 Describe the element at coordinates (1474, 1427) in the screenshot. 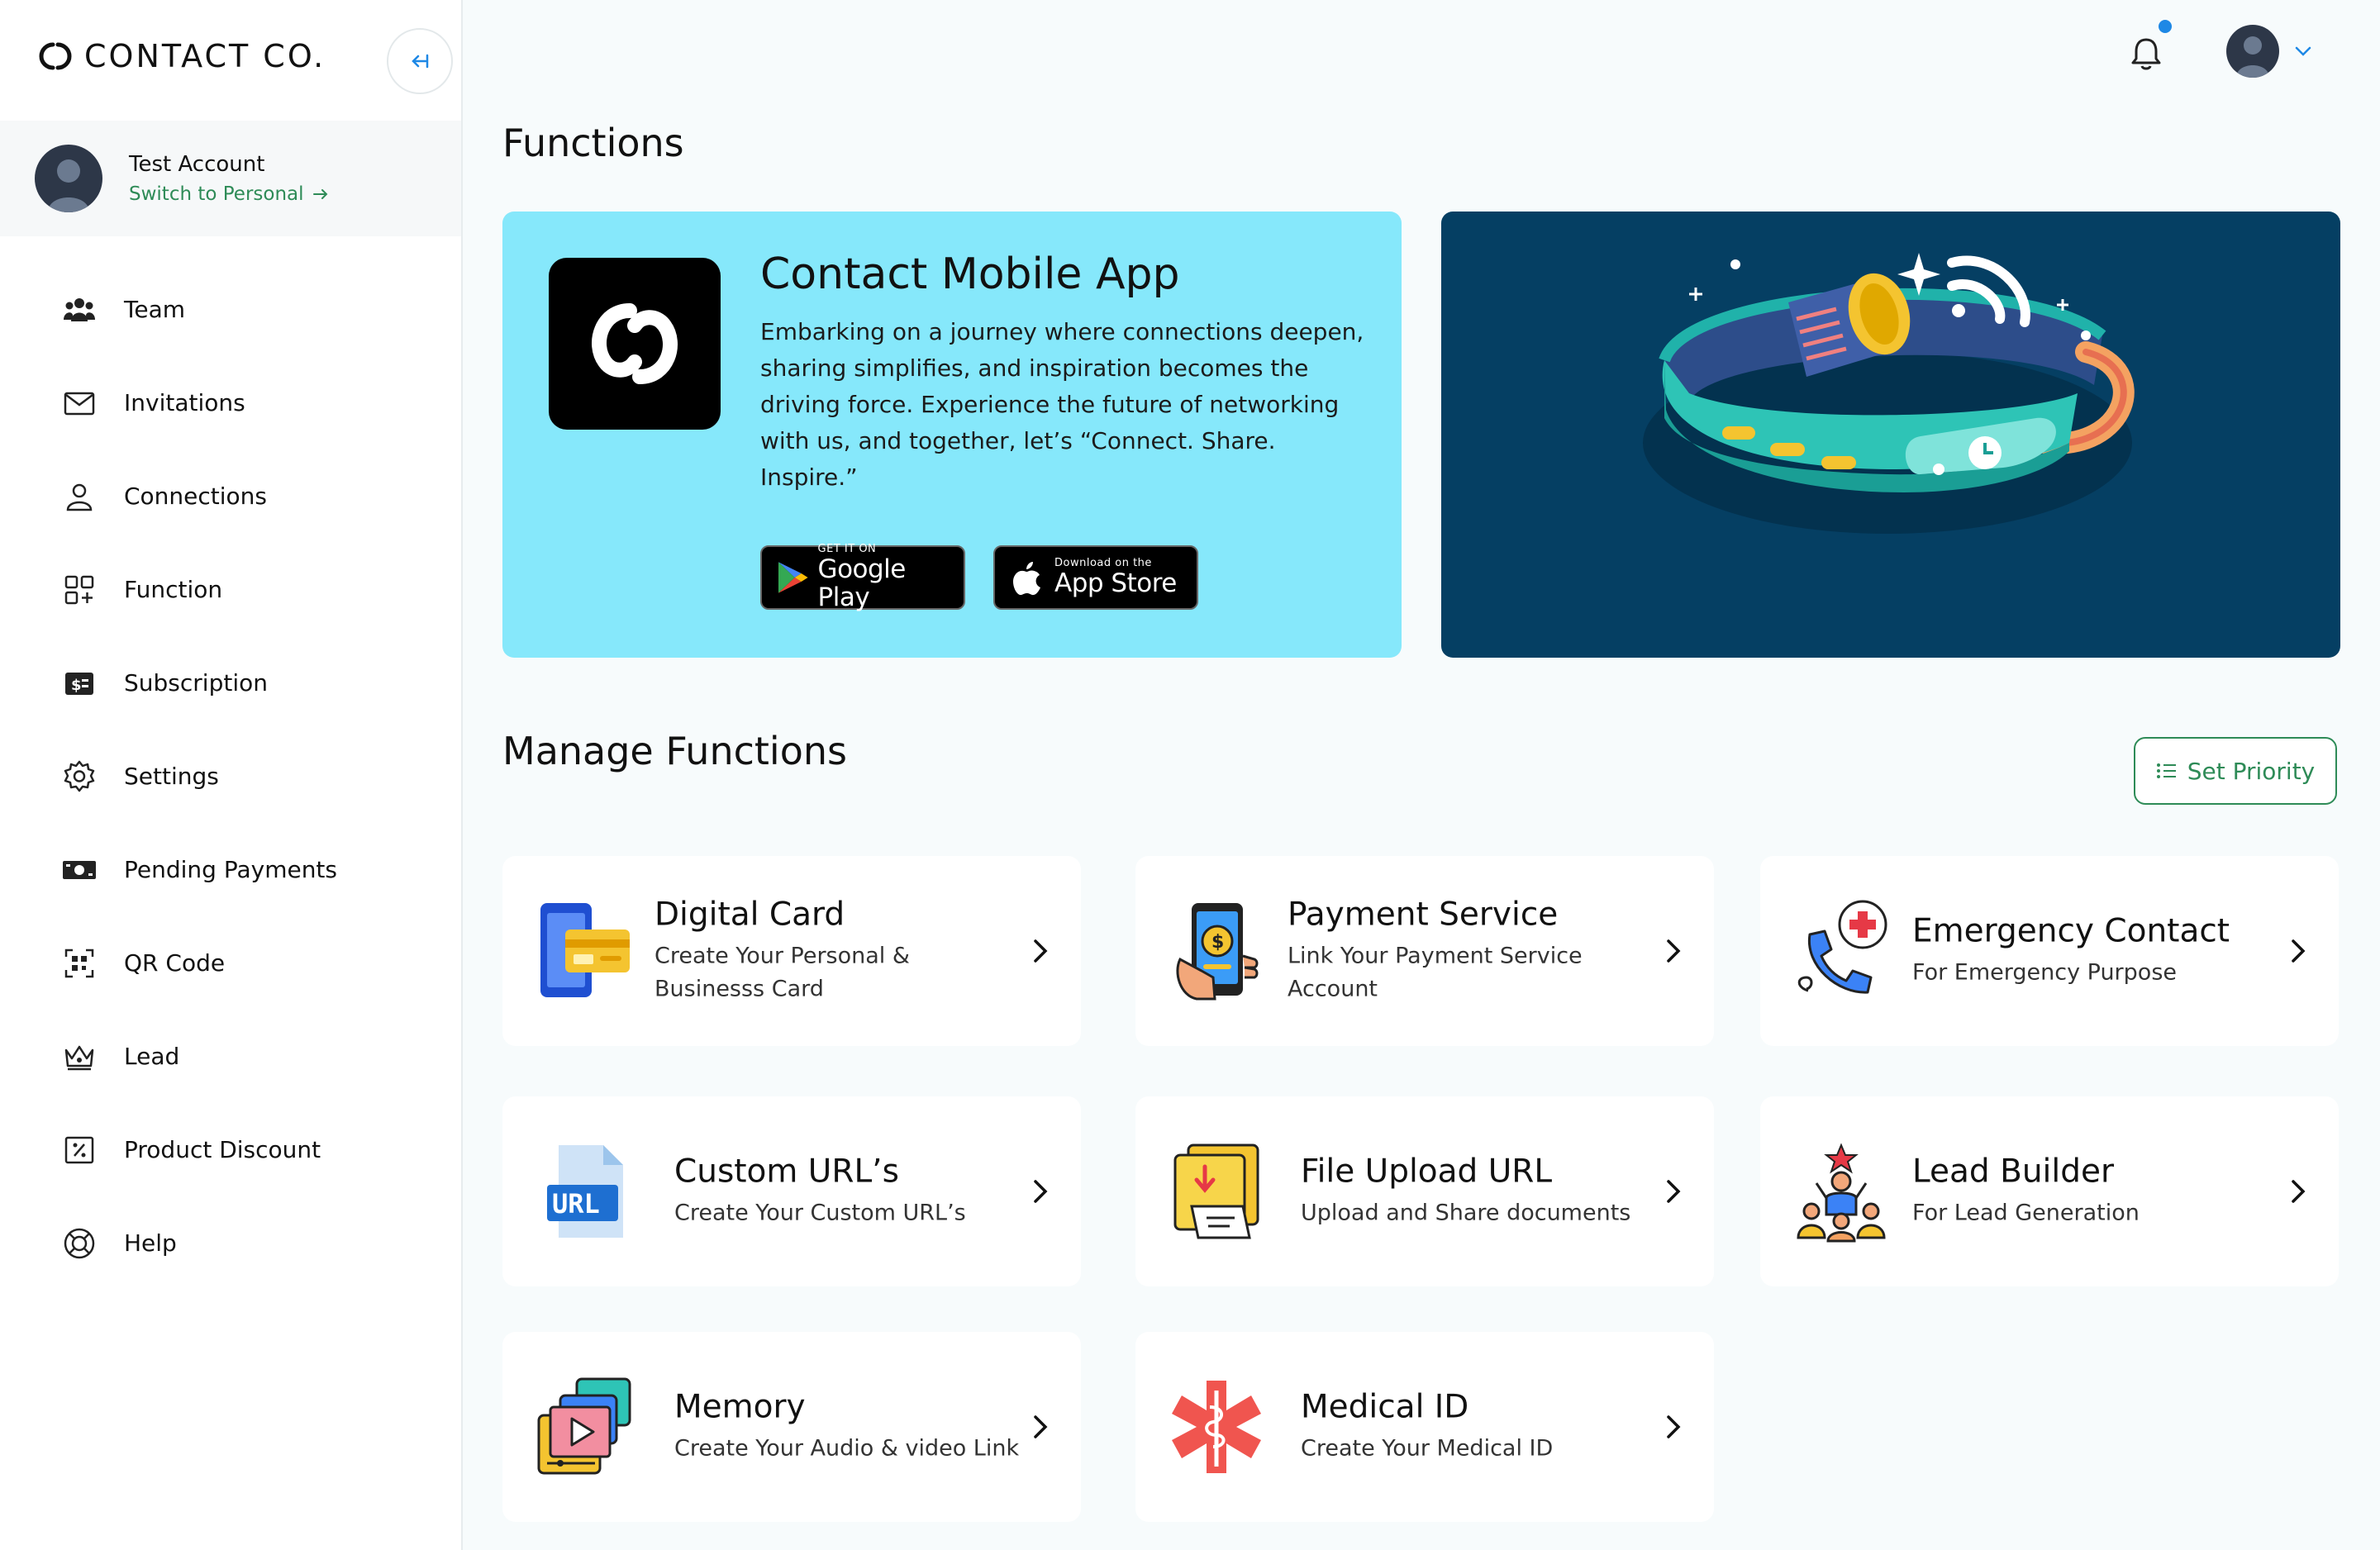

I see `function-text: Medical ID Create Your Medical ID` at that location.